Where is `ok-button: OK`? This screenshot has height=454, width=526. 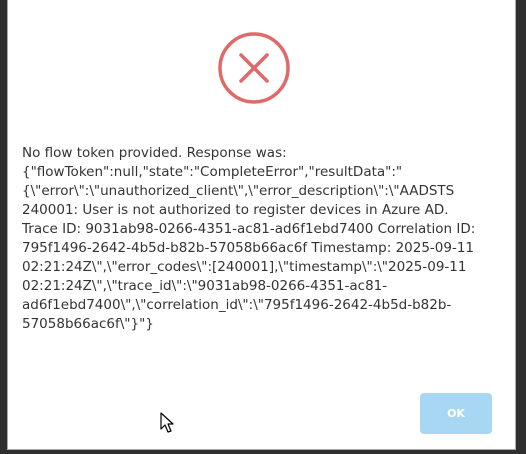
ok-button: OK is located at coordinates (456, 413).